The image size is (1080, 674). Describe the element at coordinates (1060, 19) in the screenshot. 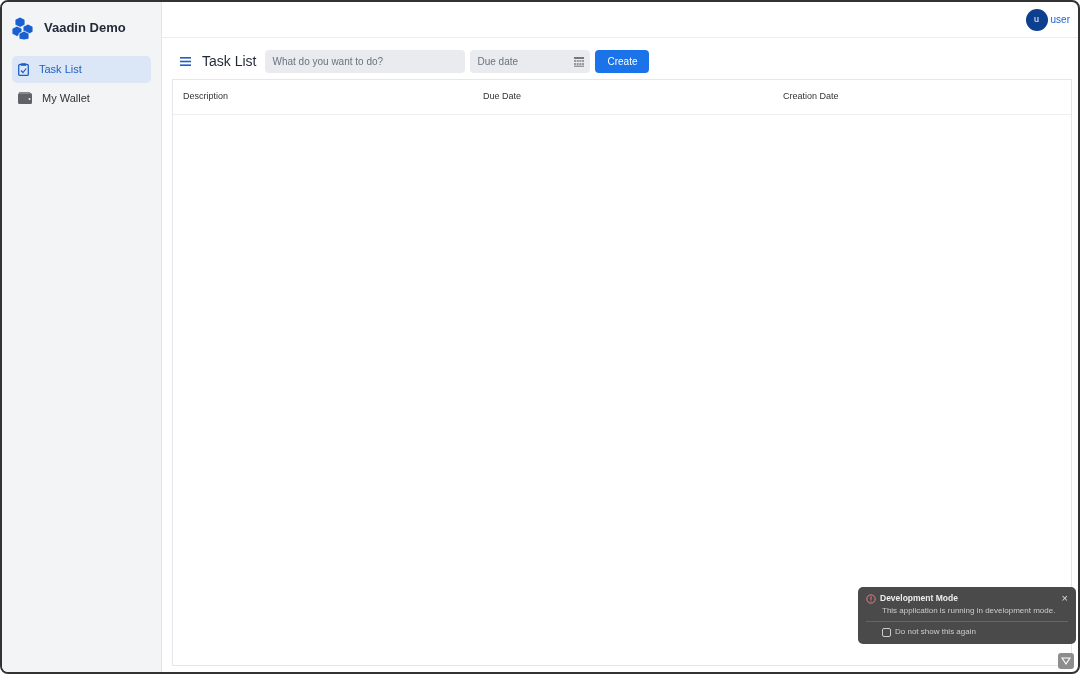

I see `user-name: user` at that location.